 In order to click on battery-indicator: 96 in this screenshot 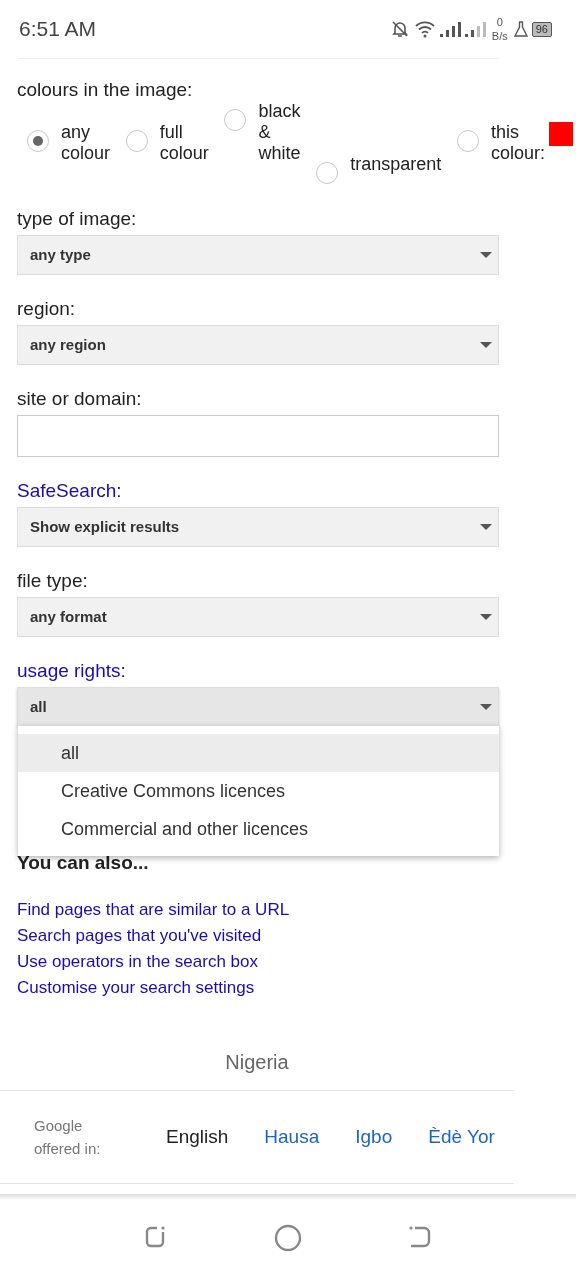, I will do `click(541, 29)`.